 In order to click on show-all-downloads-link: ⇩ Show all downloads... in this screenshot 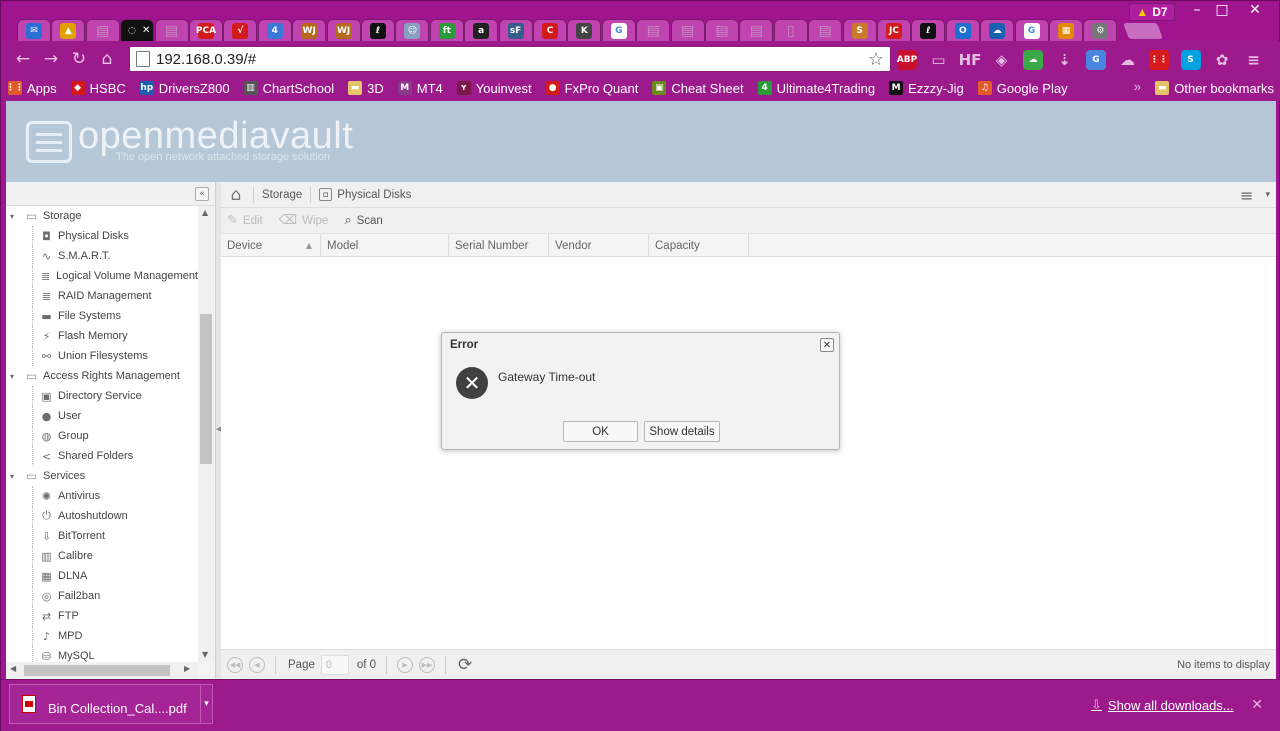, I will do `click(1162, 705)`.